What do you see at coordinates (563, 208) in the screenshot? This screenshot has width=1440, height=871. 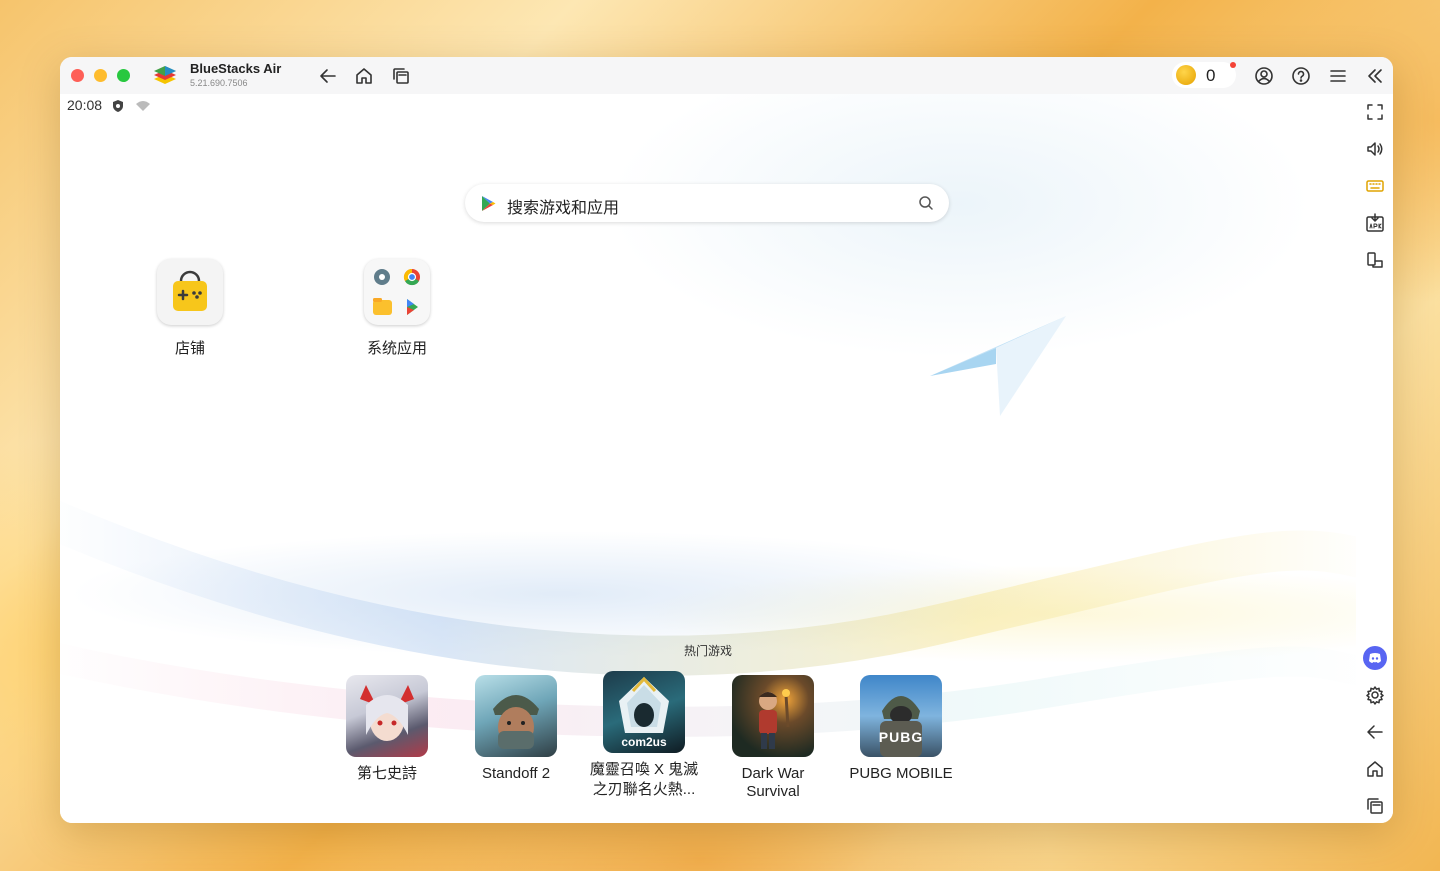 I see `search-placeholder: 搜索游戏和应用` at bounding box center [563, 208].